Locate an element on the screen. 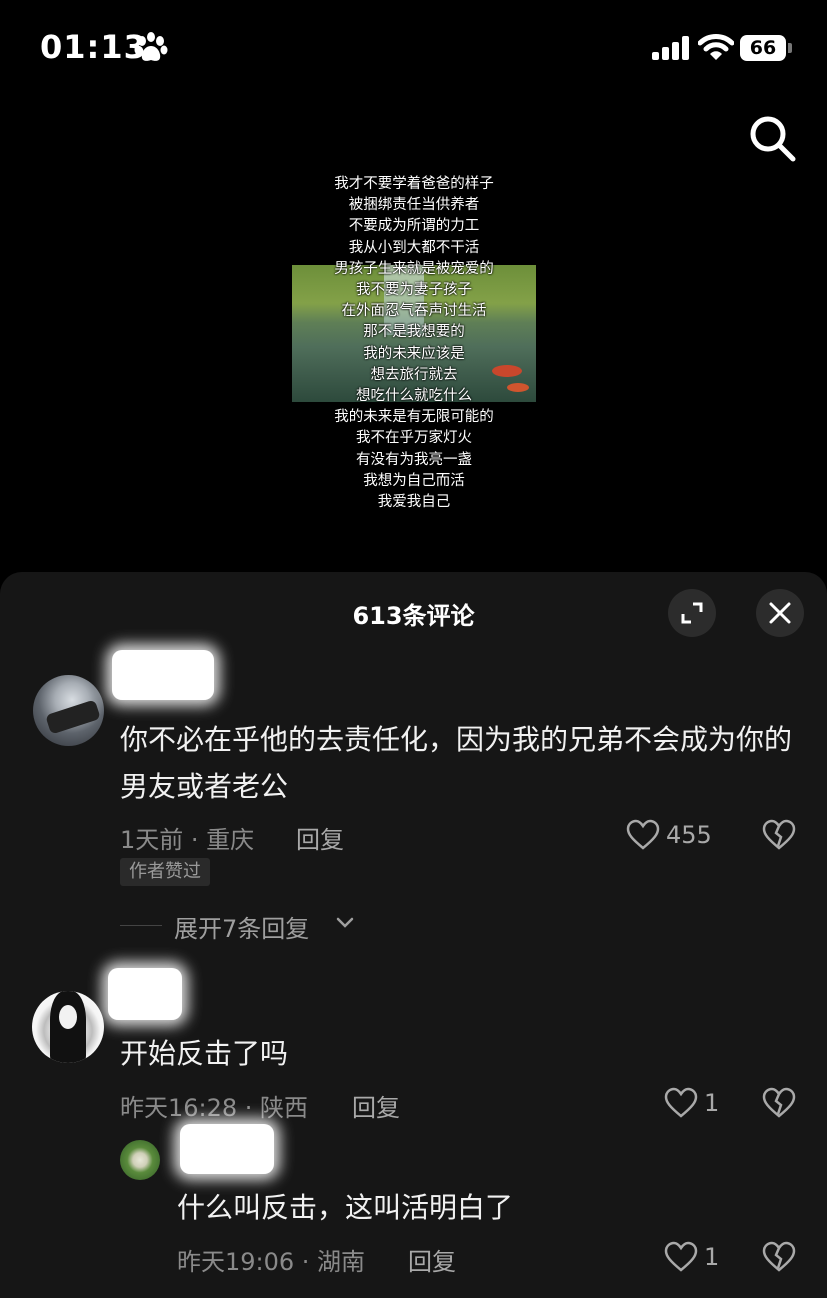 The image size is (827, 1298). author-liked-badge: 作者赞过 is located at coordinates (165, 872).